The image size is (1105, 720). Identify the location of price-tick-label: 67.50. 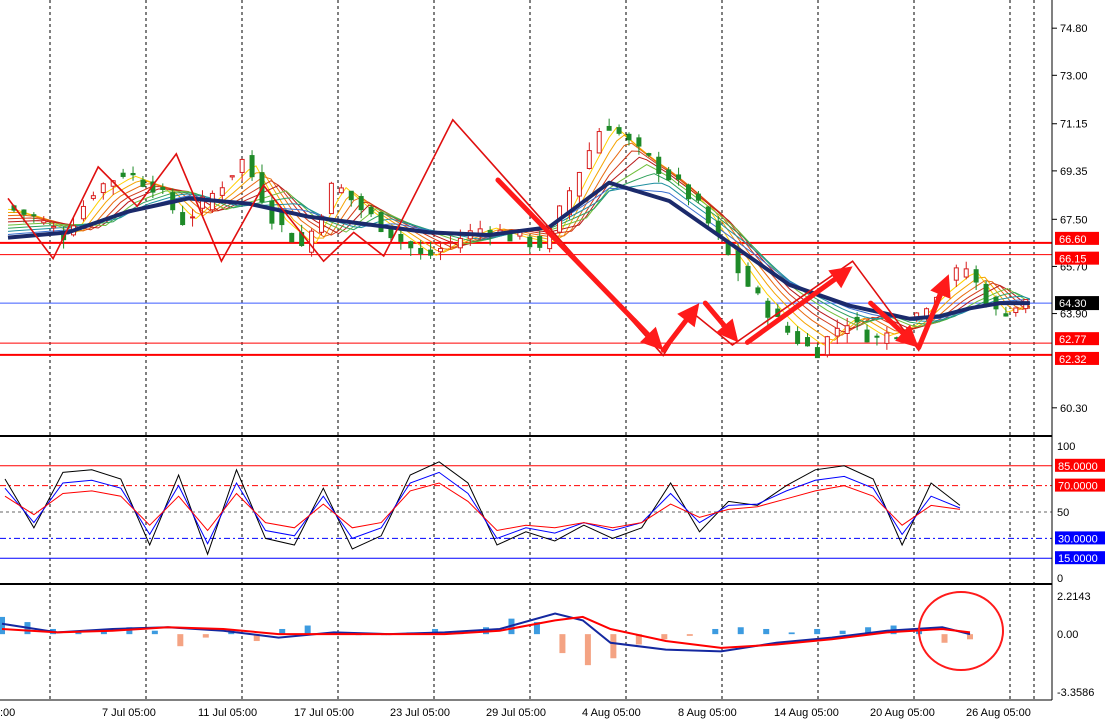
(1074, 220).